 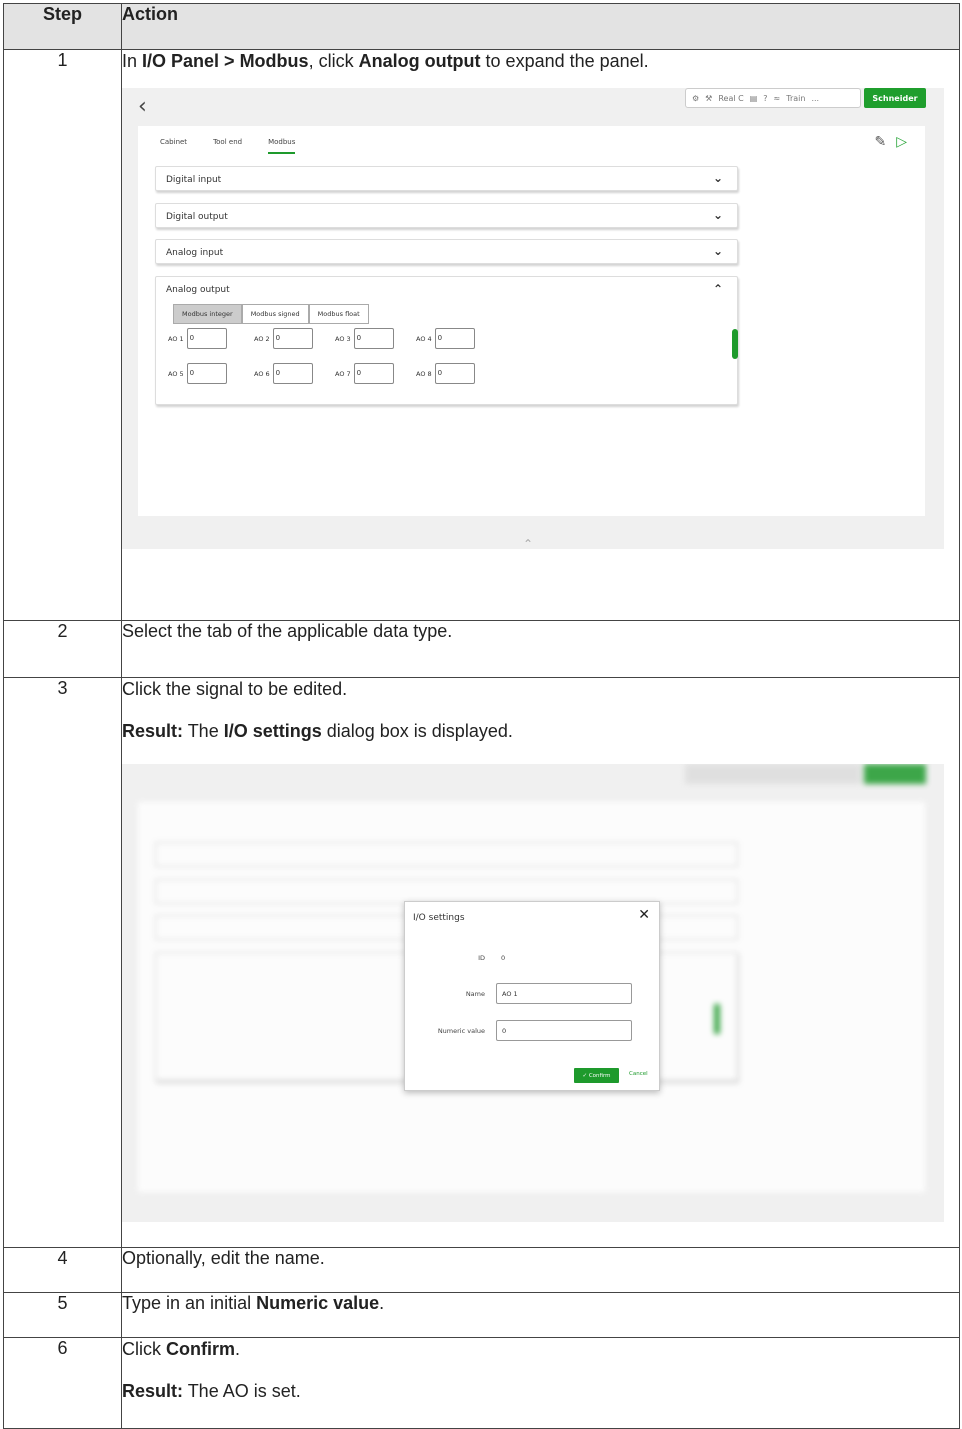 What do you see at coordinates (176, 373) in the screenshot?
I see `ao-label: AO 5` at bounding box center [176, 373].